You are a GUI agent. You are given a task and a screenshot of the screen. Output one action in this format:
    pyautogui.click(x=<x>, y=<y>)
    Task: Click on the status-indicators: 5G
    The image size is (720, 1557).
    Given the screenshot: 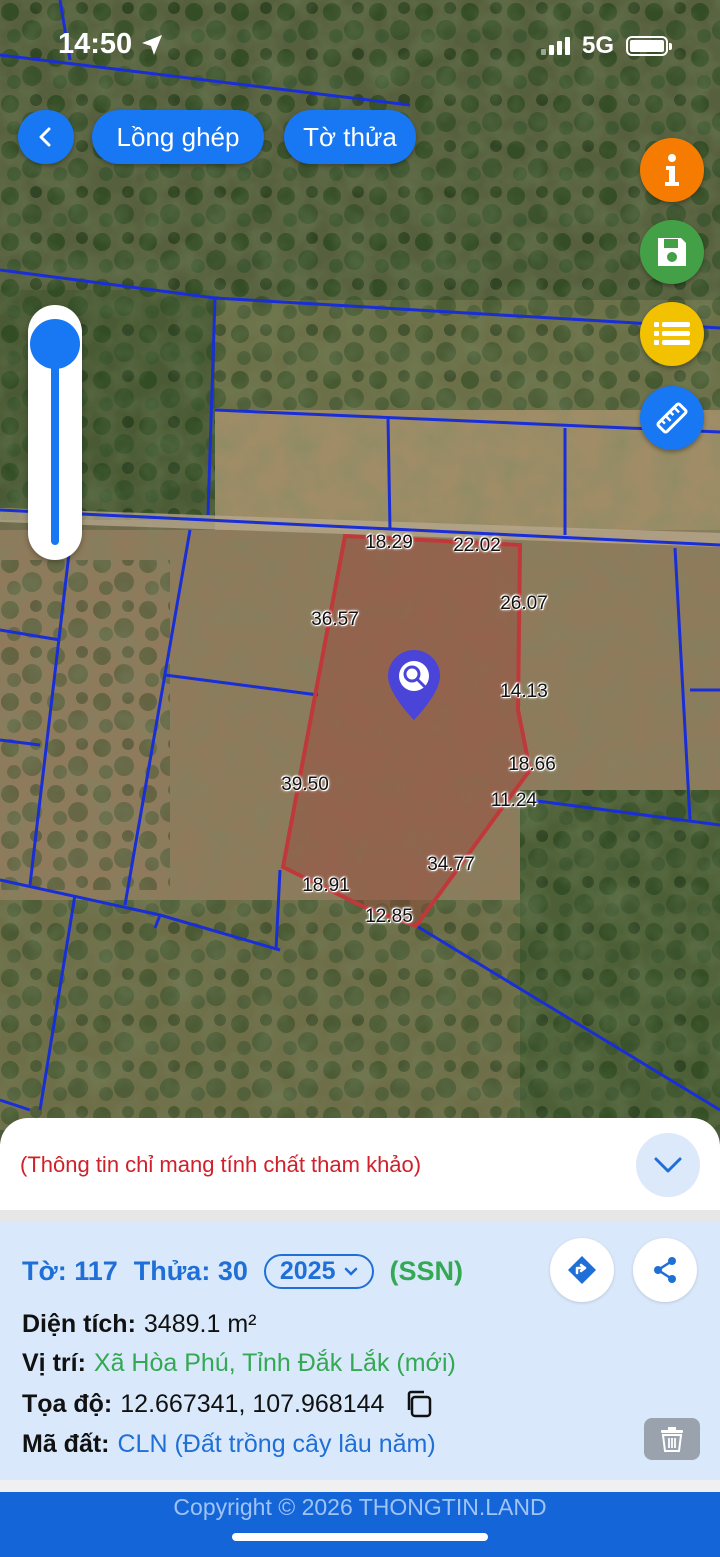 What is the action you would take?
    pyautogui.click(x=606, y=46)
    